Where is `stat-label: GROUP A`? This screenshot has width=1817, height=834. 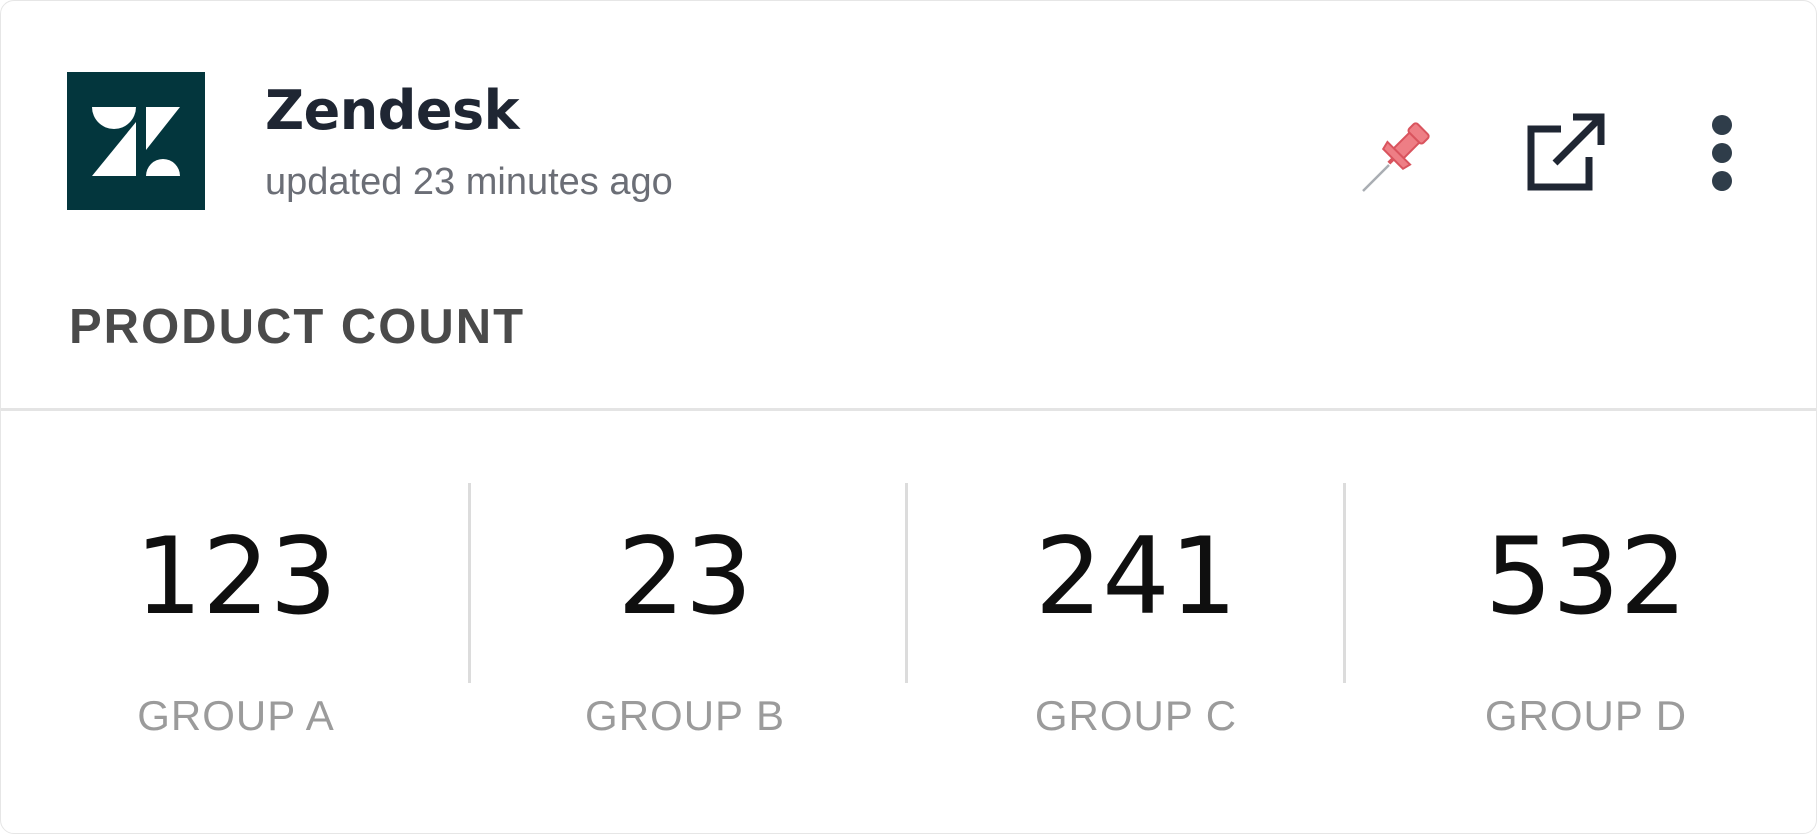
stat-label: GROUP A is located at coordinates (236, 715).